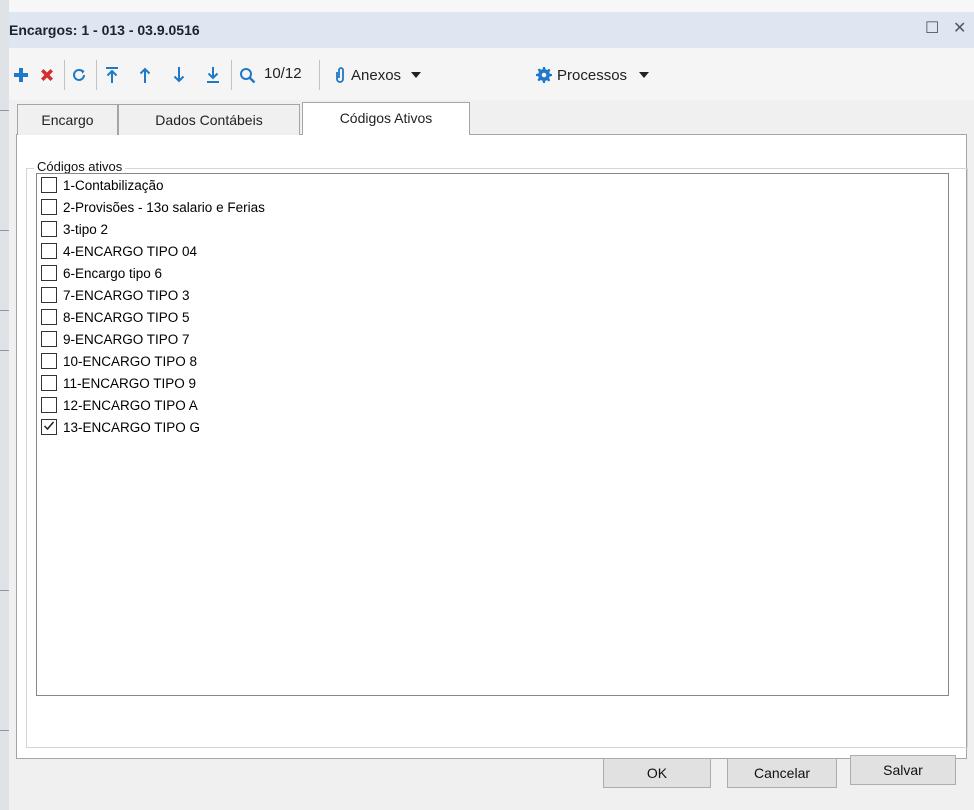  What do you see at coordinates (340, 75) in the screenshot?
I see `paperclip-icon` at bounding box center [340, 75].